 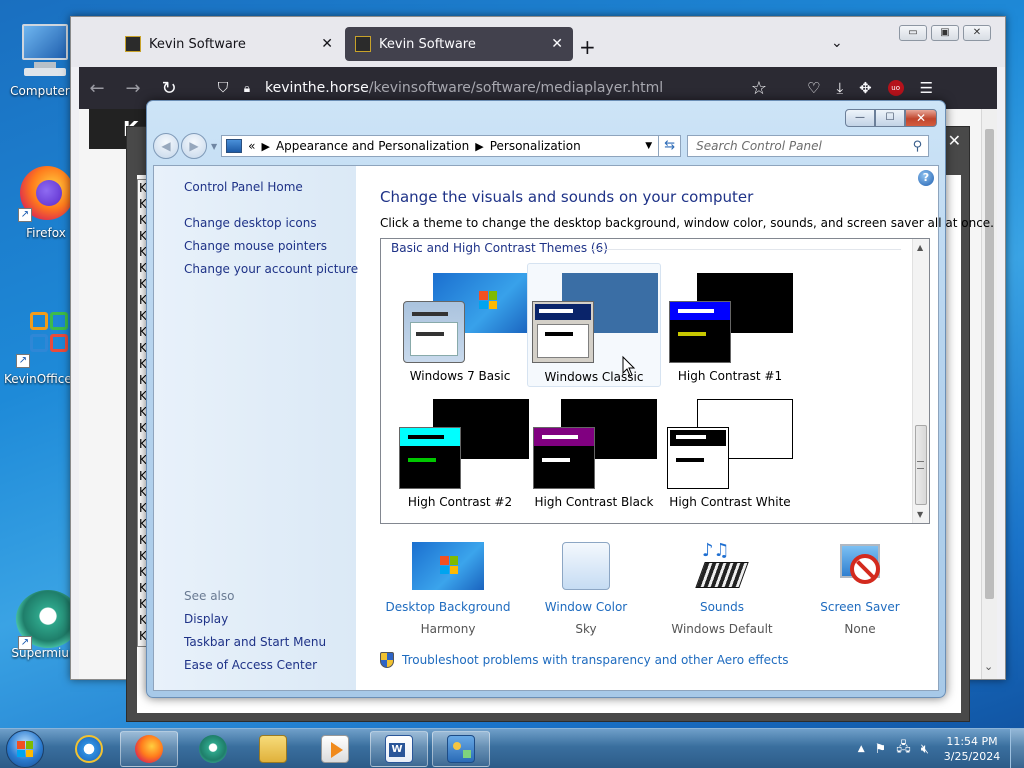 What do you see at coordinates (460, 502) in the screenshot?
I see `theme-label: High Contrast #2` at bounding box center [460, 502].